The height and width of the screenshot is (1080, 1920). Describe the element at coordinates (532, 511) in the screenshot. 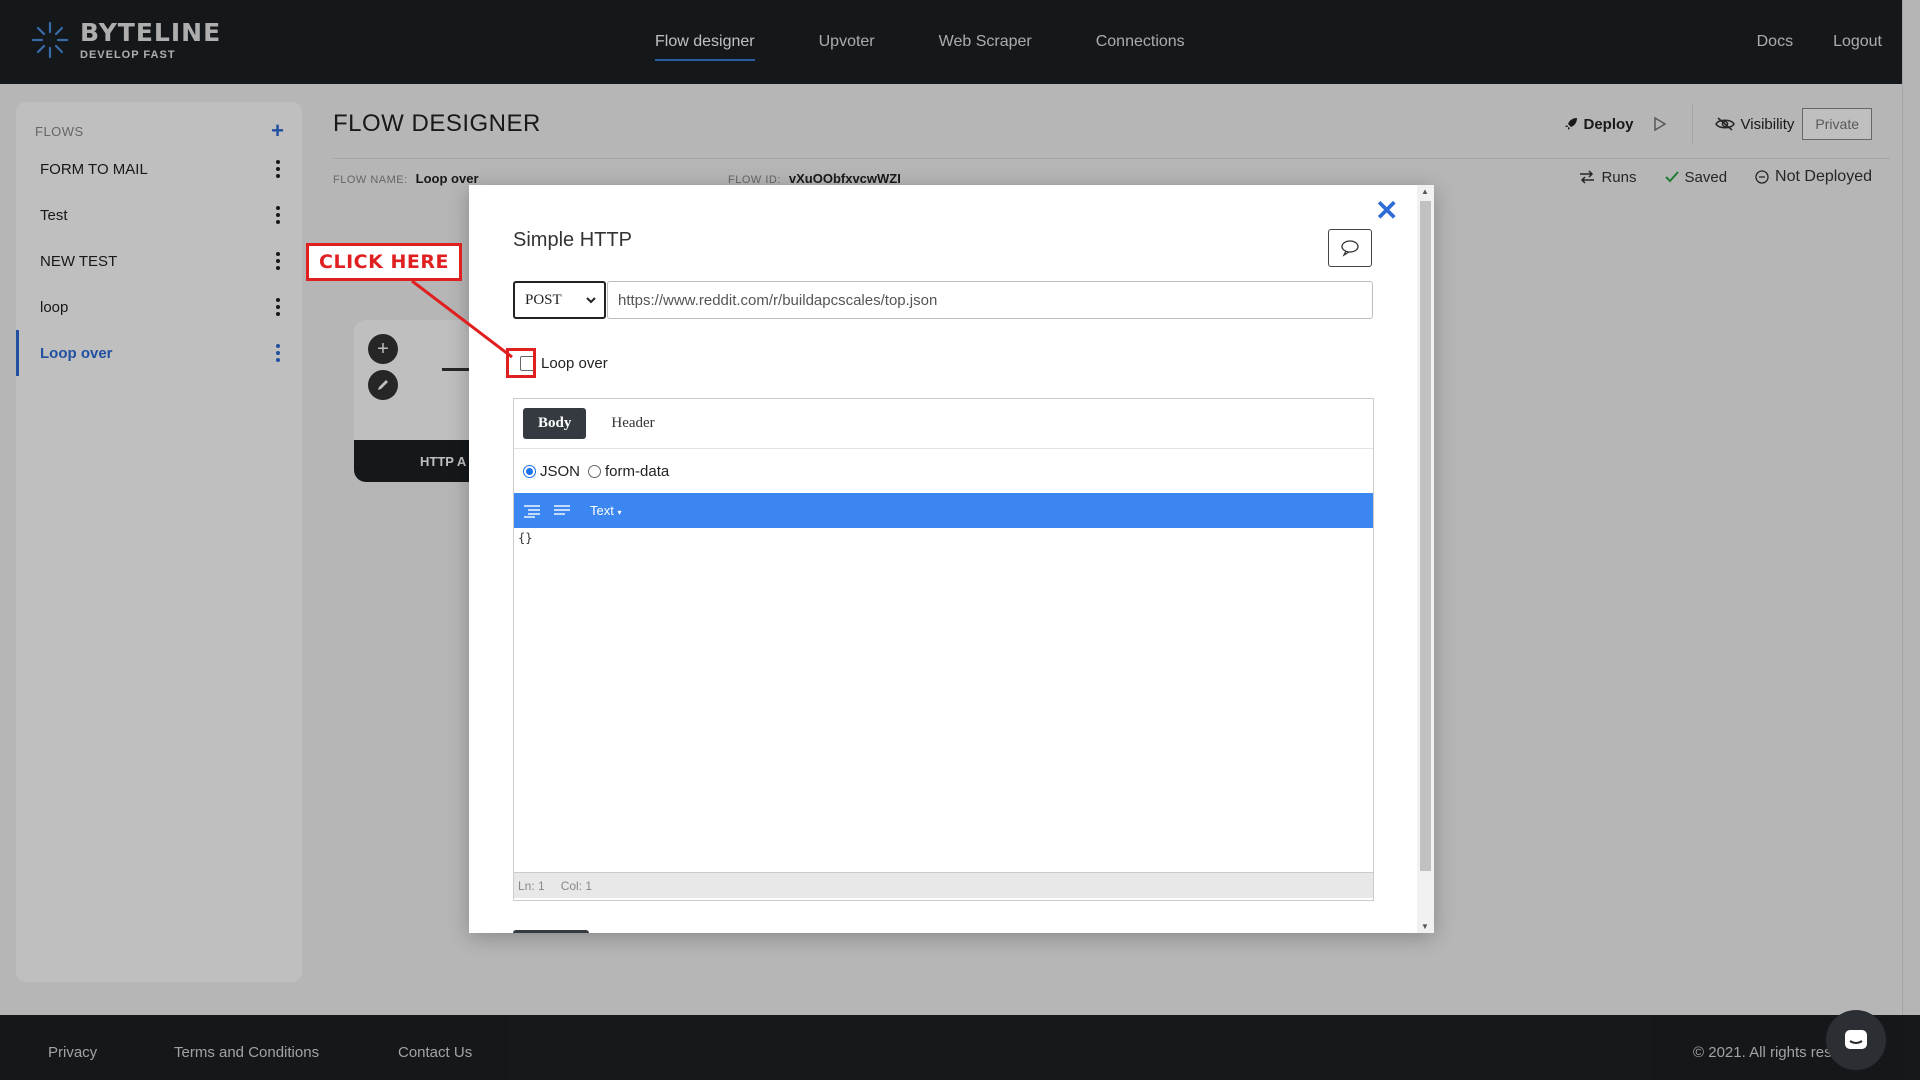

I see `format-json-icon` at that location.